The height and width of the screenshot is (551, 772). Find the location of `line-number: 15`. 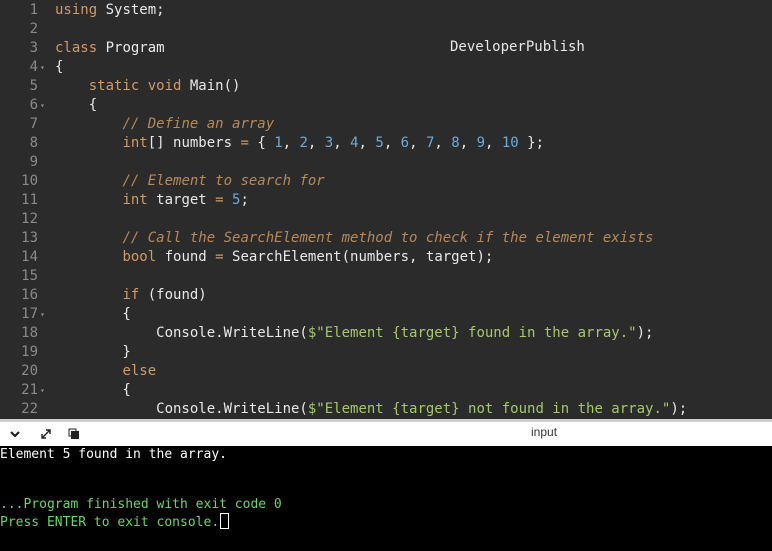

line-number: 15 is located at coordinates (29, 276).